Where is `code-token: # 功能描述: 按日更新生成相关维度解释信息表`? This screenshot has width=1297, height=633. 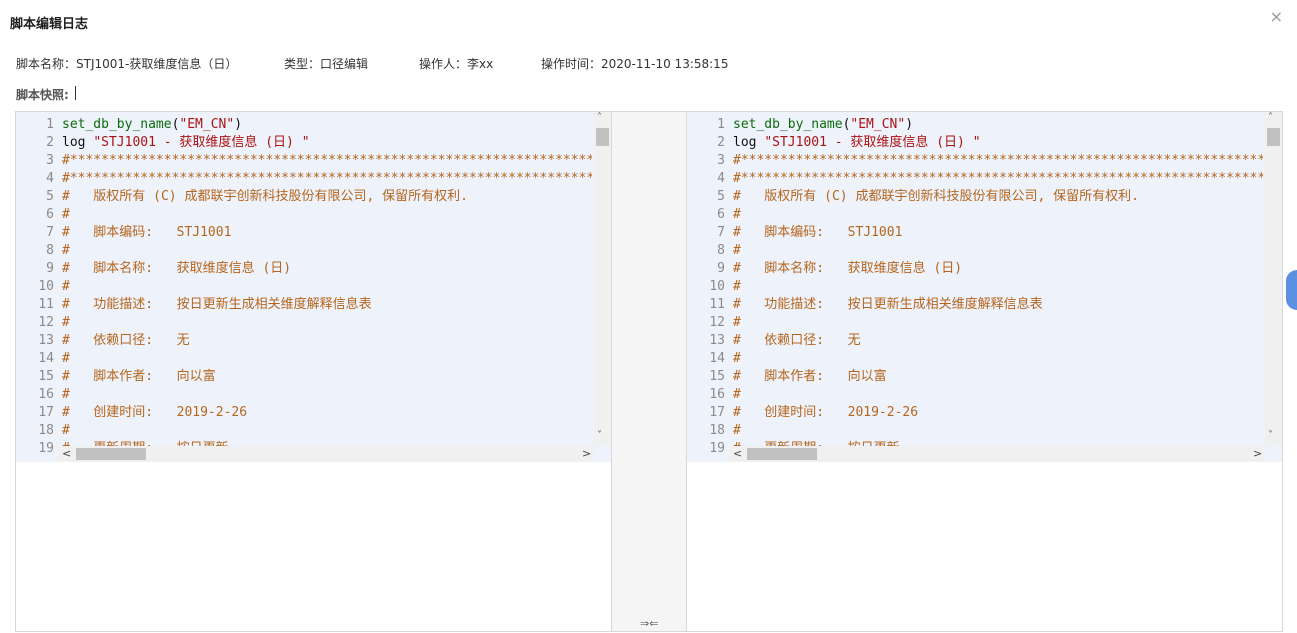
code-token: # 功能描述: 按日更新生成相关维度解释信息表 is located at coordinates (888, 304).